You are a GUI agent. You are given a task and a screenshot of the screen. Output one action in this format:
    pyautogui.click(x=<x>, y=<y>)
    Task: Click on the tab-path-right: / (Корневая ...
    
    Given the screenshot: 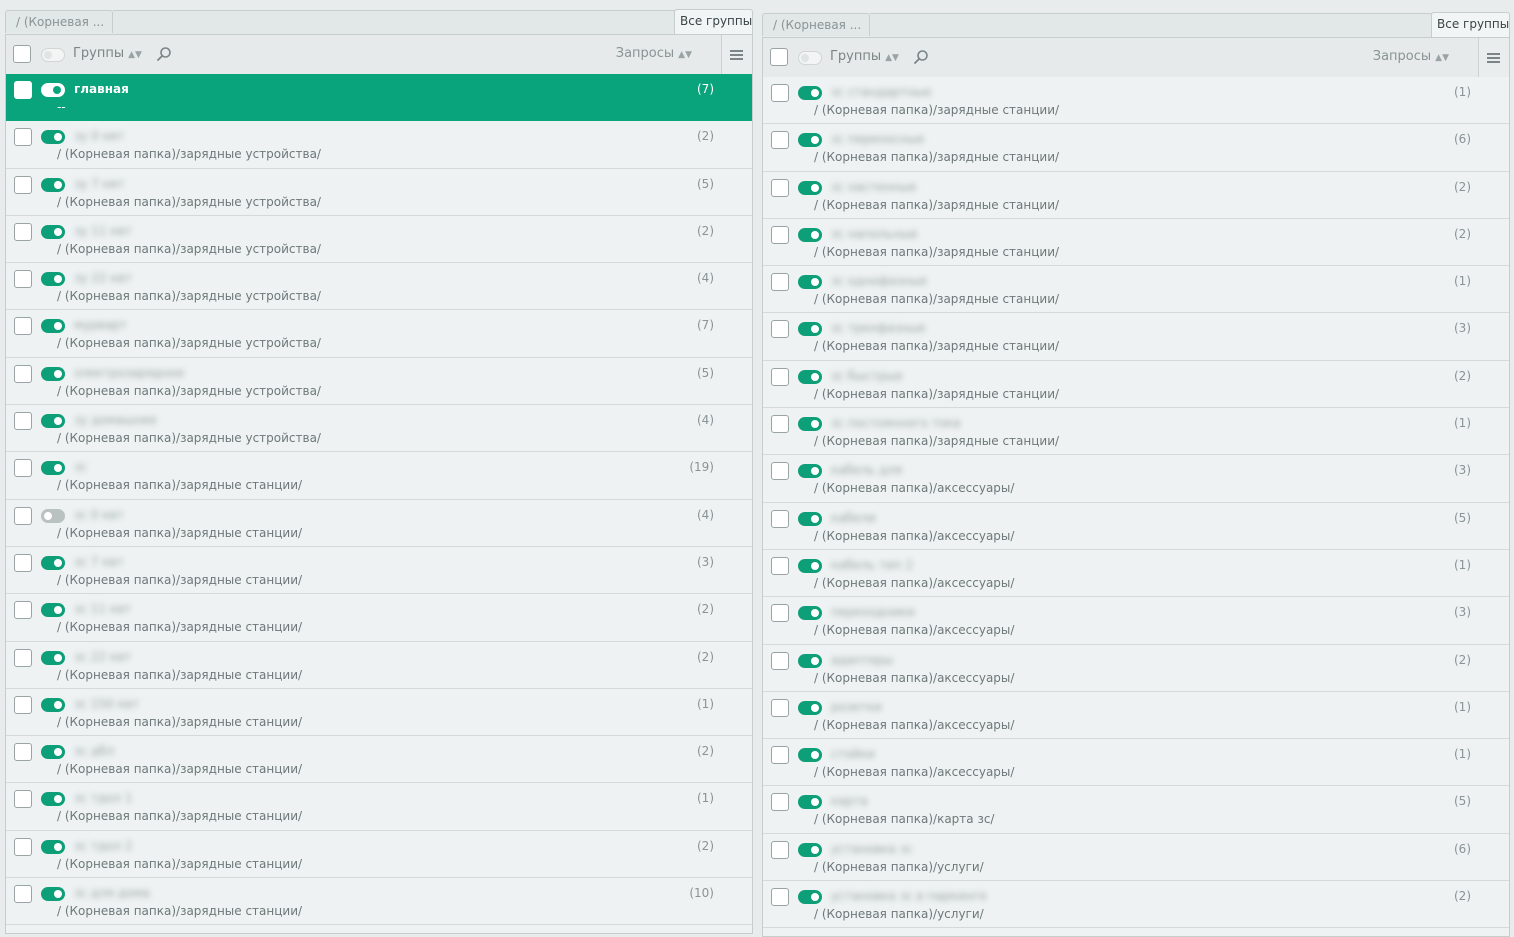 What is the action you would take?
    pyautogui.click(x=816, y=24)
    